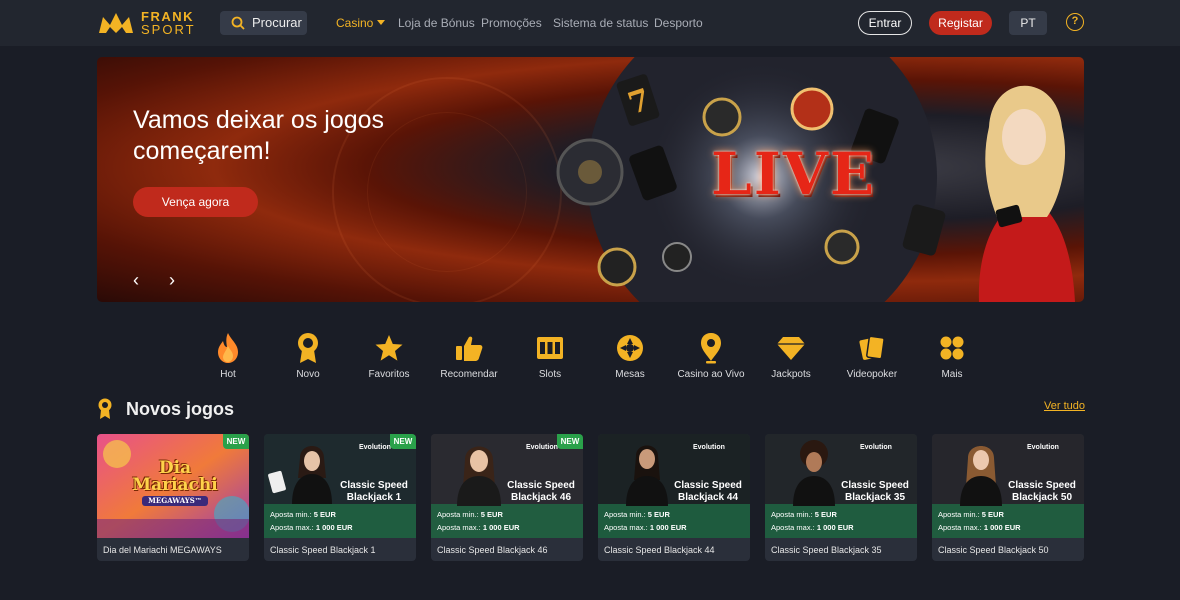 This screenshot has height=600, width=1180. I want to click on register-button: Registar, so click(960, 23).